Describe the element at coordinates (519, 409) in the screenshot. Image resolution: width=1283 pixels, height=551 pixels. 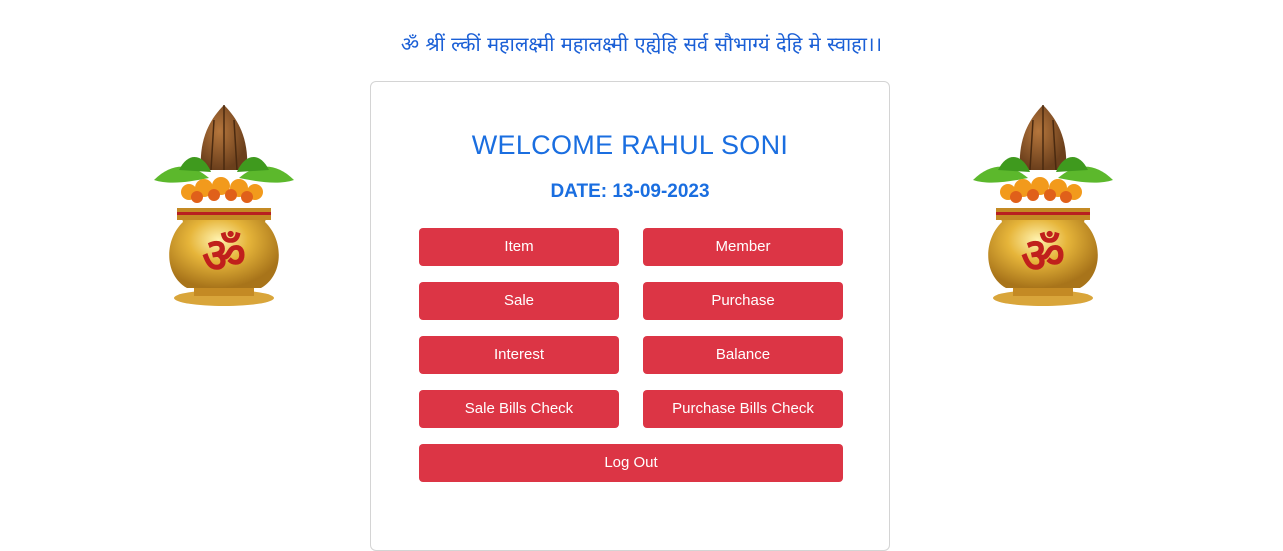
I see `sale-bills-check-button: Sale Bills Check` at that location.